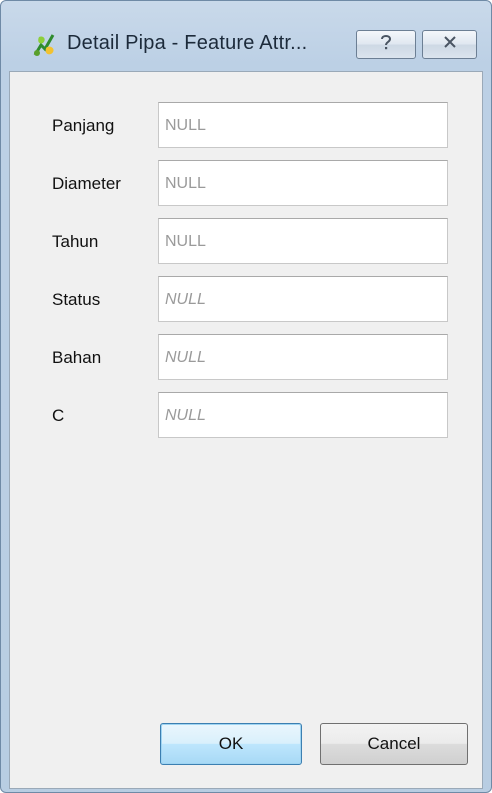 This screenshot has width=492, height=793. Describe the element at coordinates (58, 415) in the screenshot. I see `field-label-c: C` at that location.